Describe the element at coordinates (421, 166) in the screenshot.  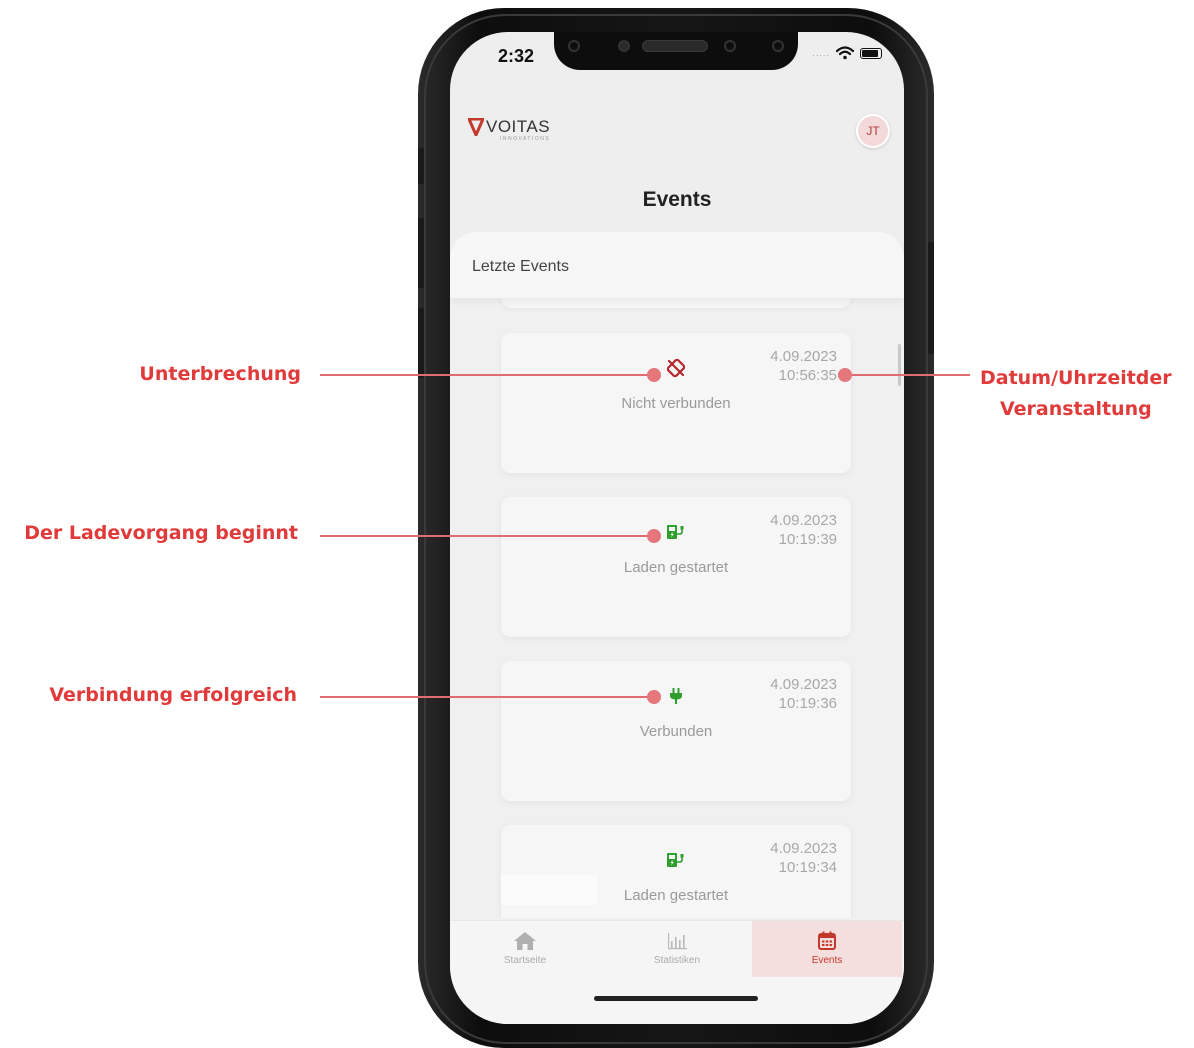
I see `mute-switch` at that location.